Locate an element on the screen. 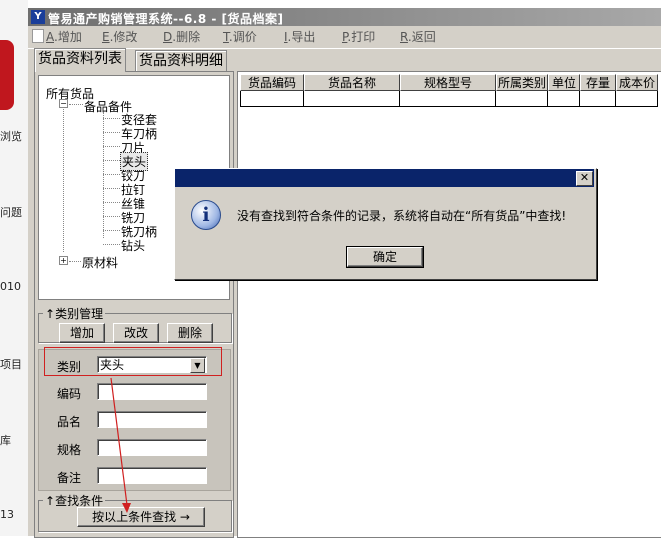 The image size is (661, 538). code-input is located at coordinates (152, 391).